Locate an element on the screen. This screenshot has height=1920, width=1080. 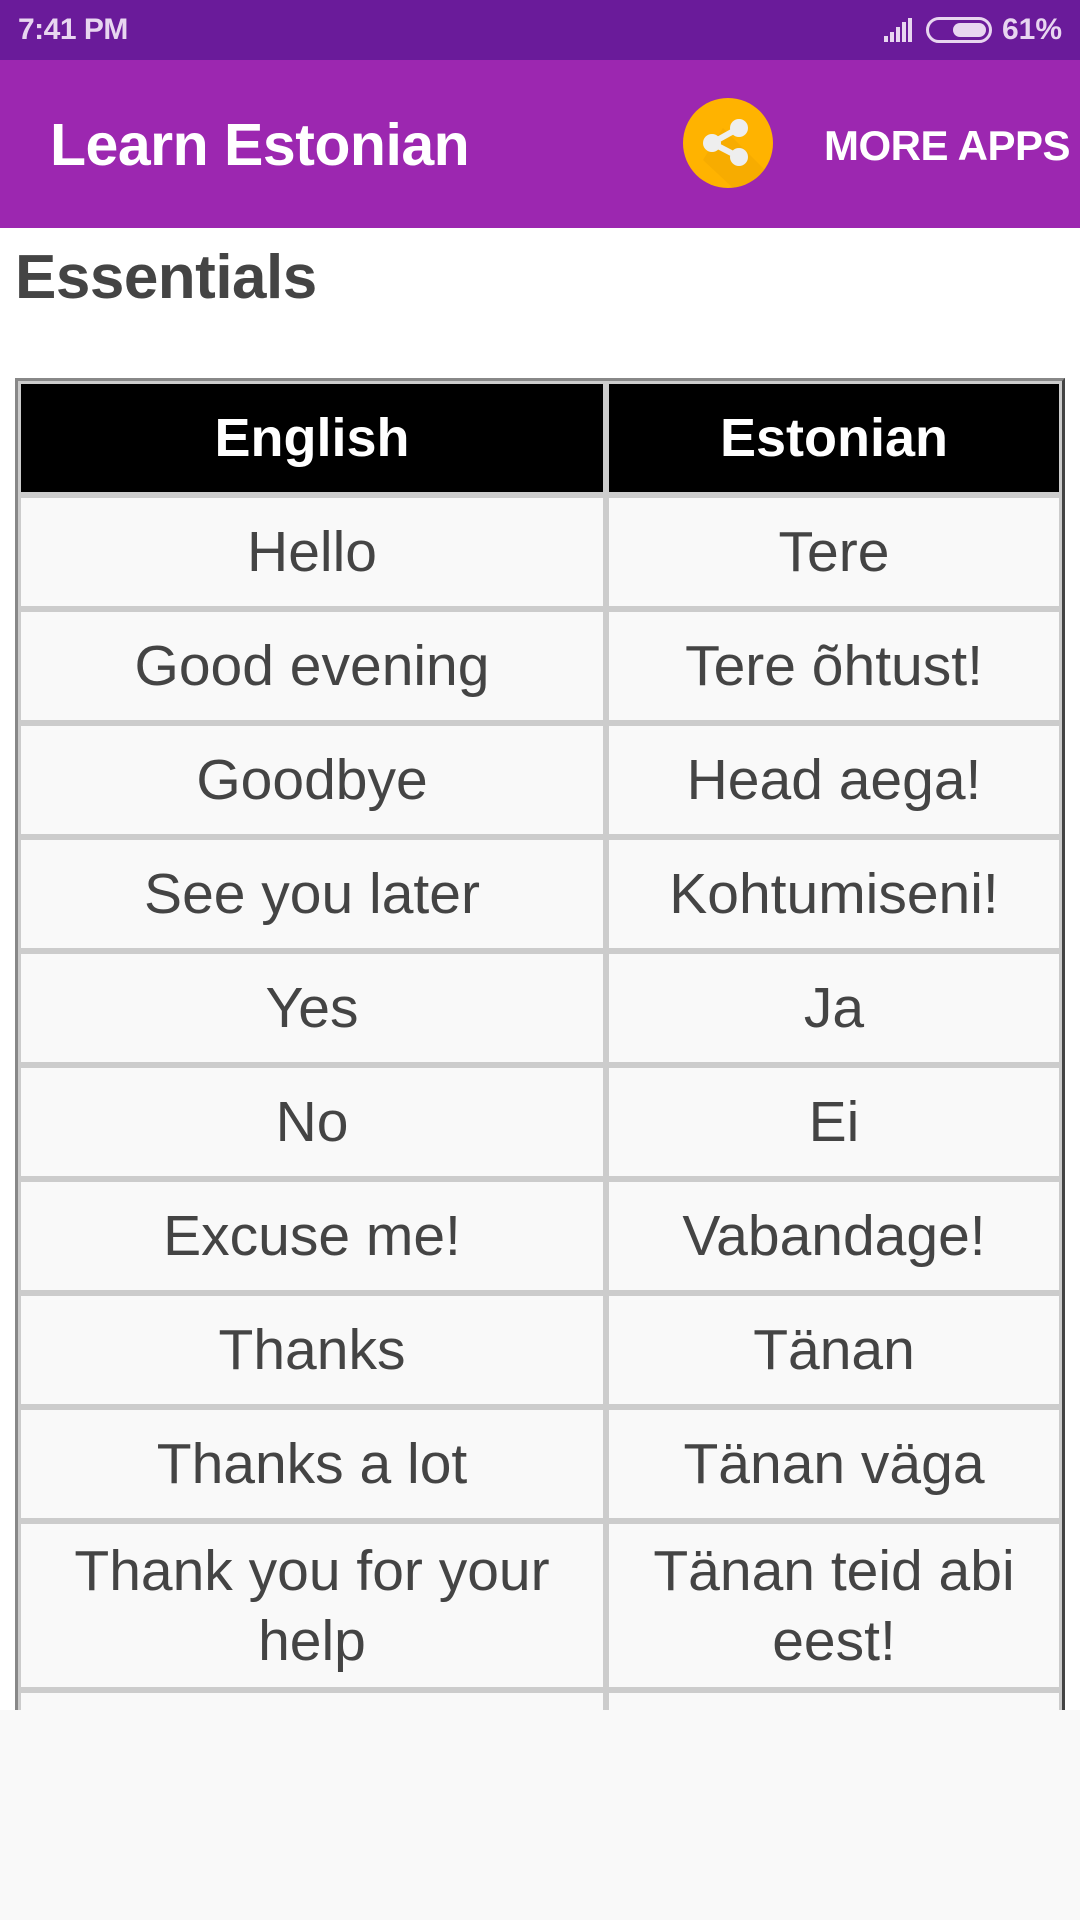
english-cell: Yes is located at coordinates (312, 1008).